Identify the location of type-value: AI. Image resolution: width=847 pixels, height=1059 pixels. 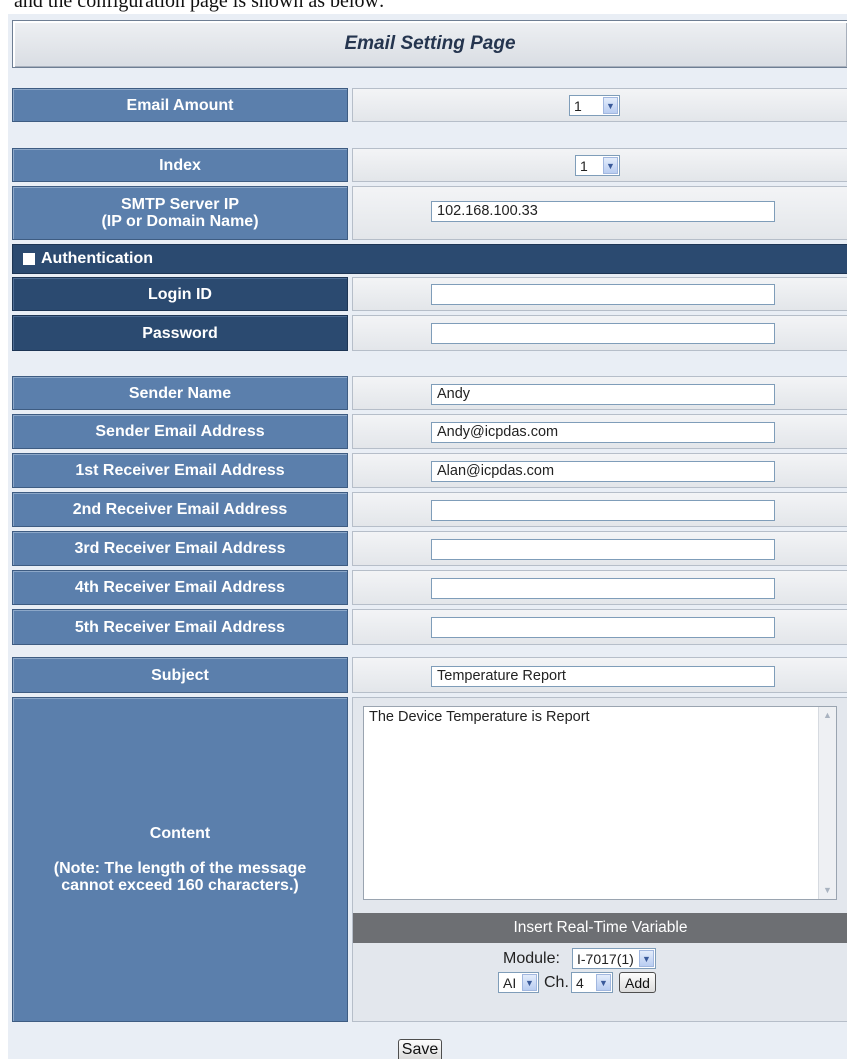
(510, 982).